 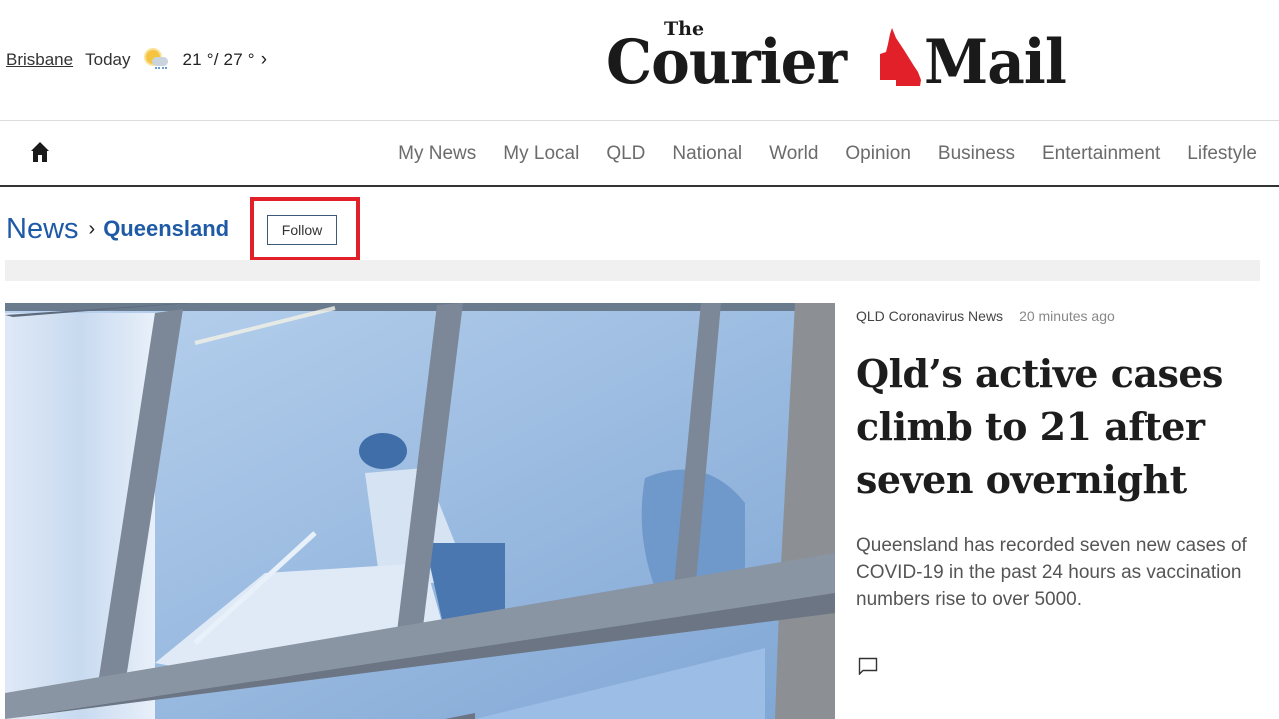 I want to click on breadcrumb-queensland-link: Queensland, so click(x=166, y=229).